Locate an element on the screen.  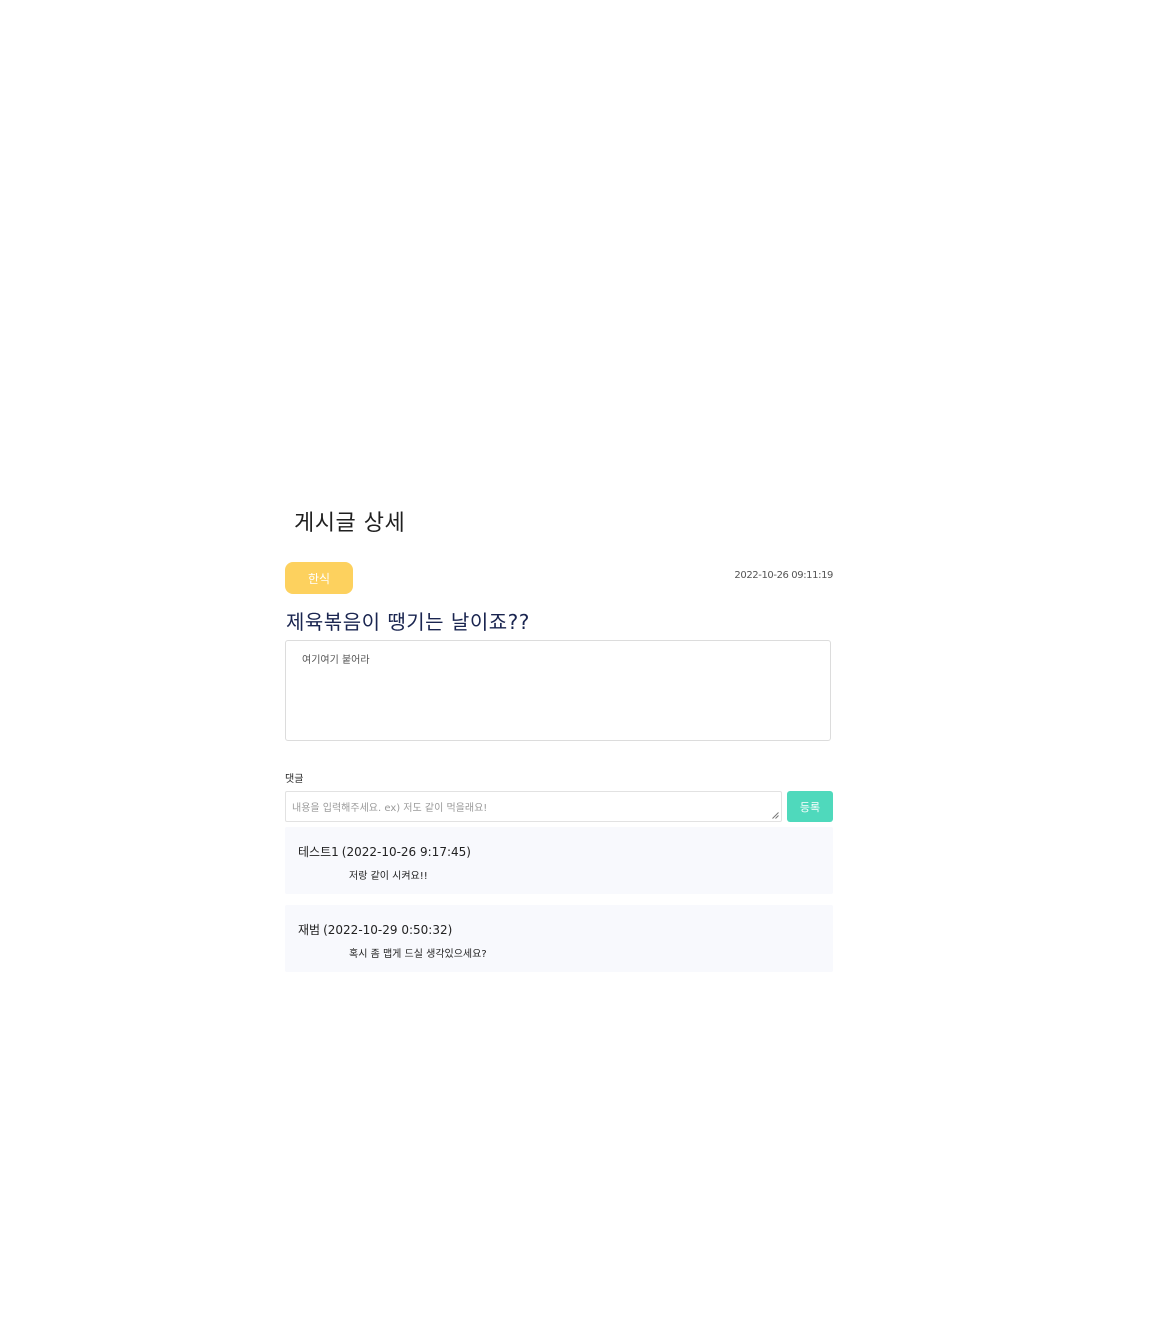
comment-label: 댓글 is located at coordinates (294, 779).